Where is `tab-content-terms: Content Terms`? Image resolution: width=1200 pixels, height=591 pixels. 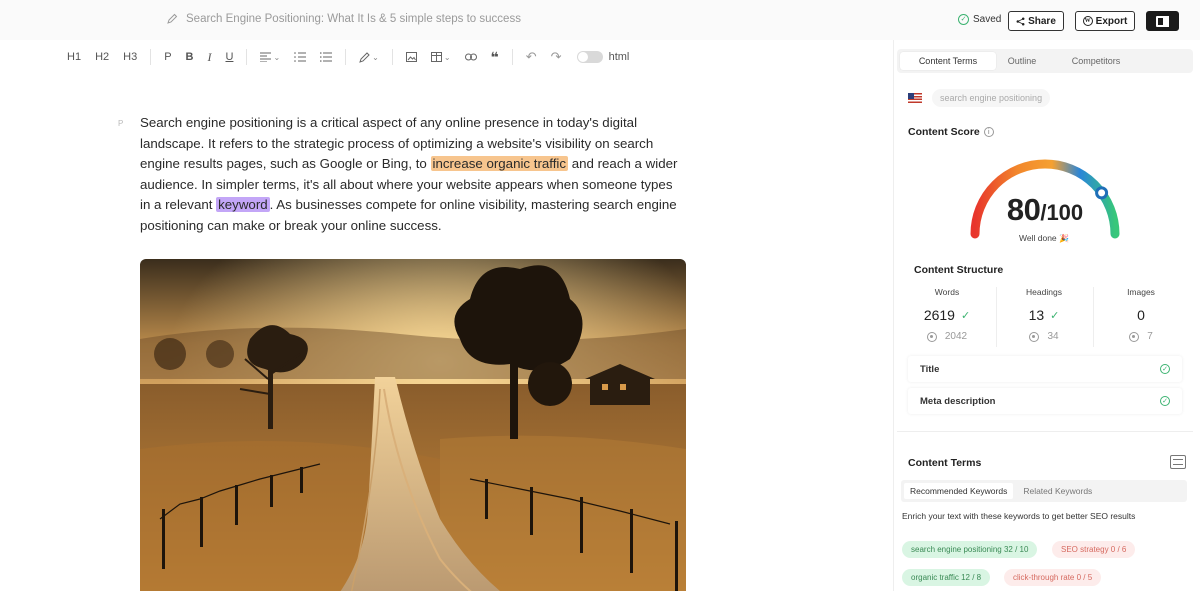 tab-content-terms: Content Terms is located at coordinates (948, 61).